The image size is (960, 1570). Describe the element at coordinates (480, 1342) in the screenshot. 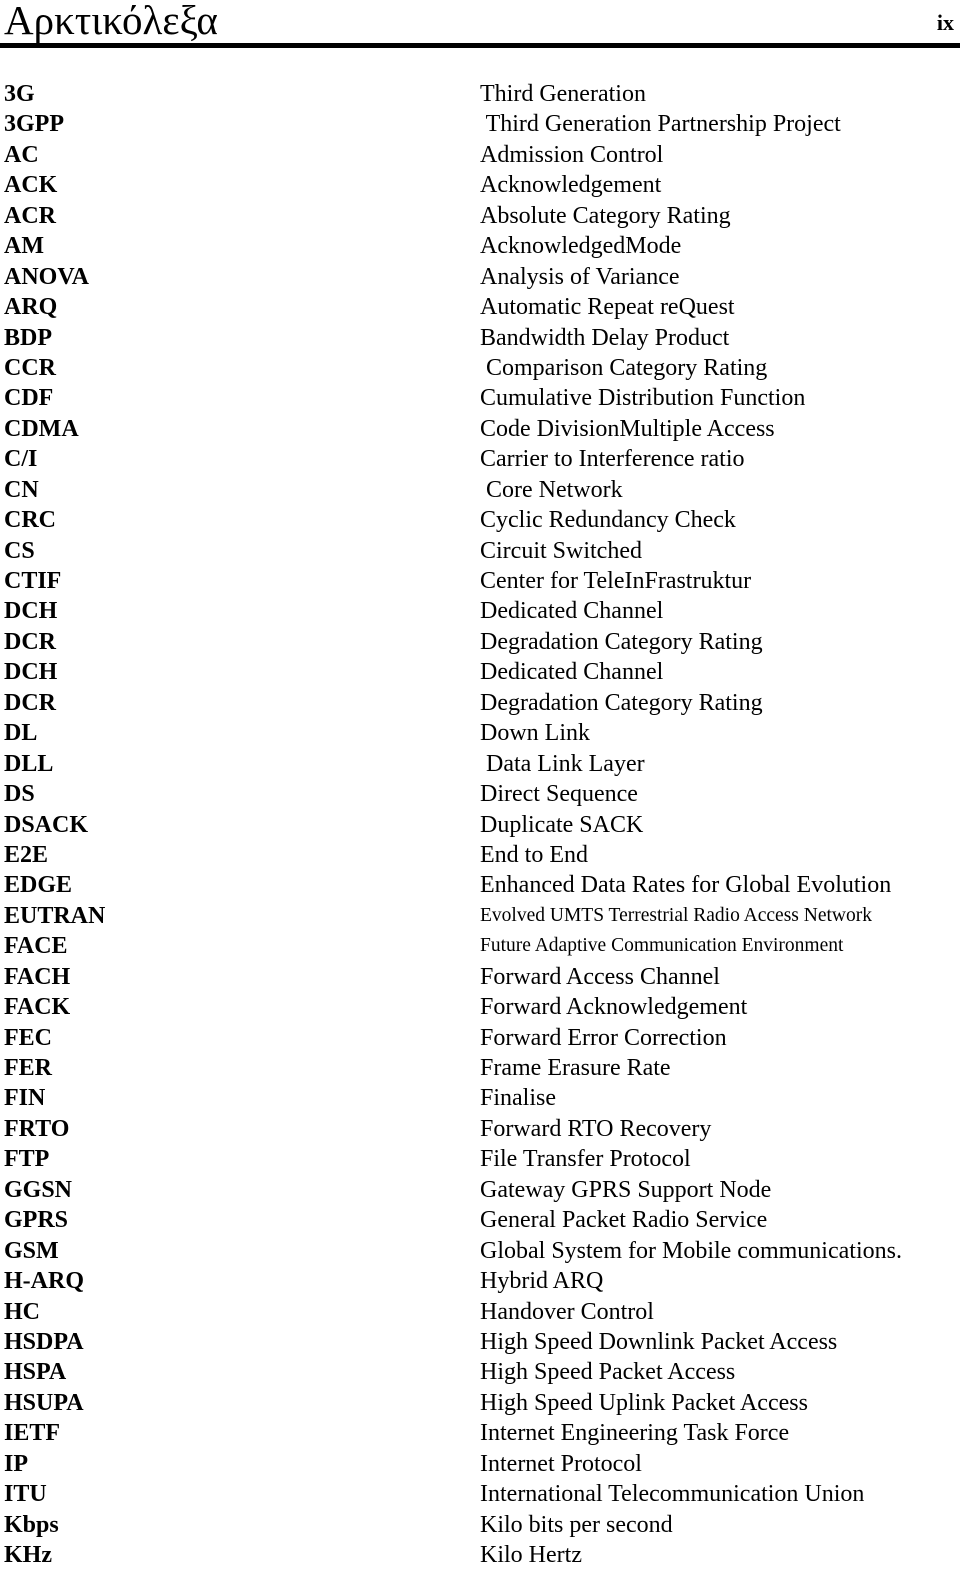

I see `glossary-row: HSDPA High Speed Downlink Packet Access` at that location.